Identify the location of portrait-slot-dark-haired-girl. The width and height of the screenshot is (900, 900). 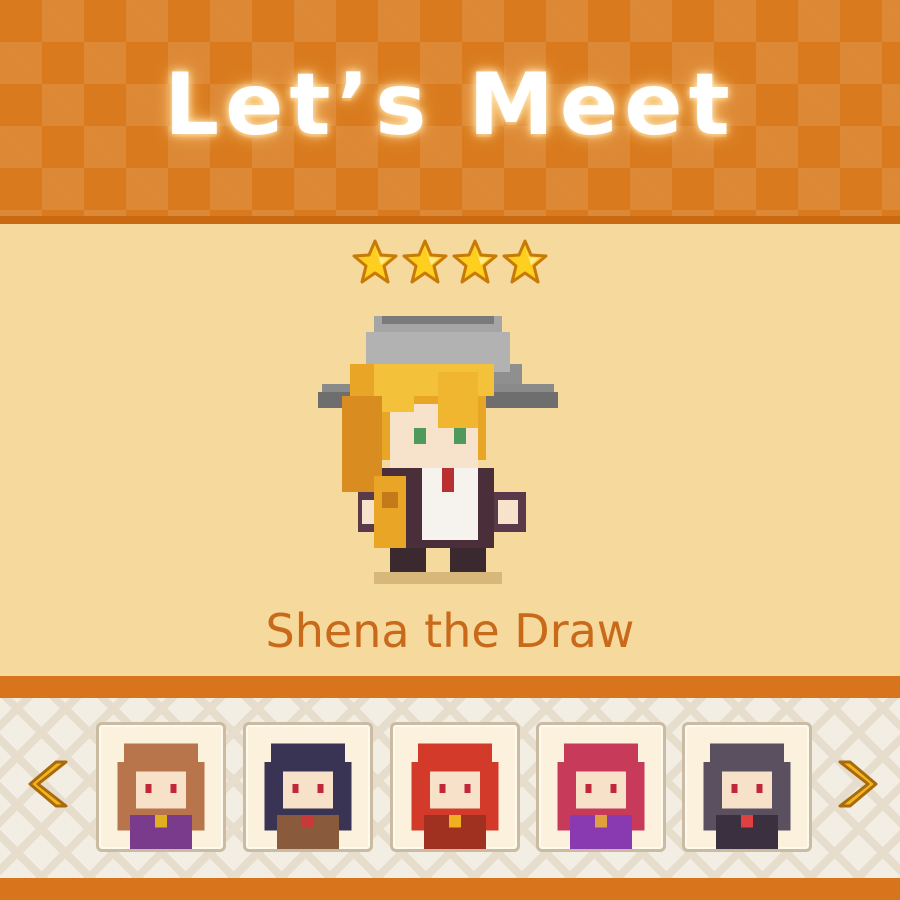
(308, 787).